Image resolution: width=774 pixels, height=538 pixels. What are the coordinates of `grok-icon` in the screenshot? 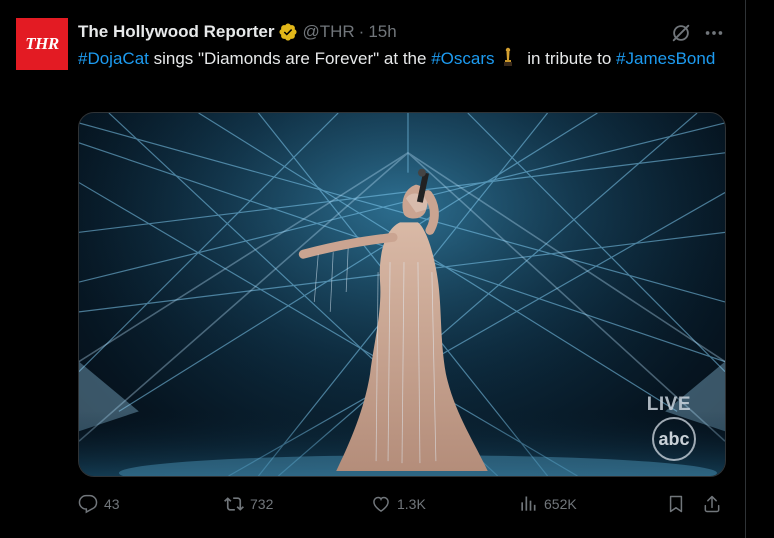 It's located at (681, 33).